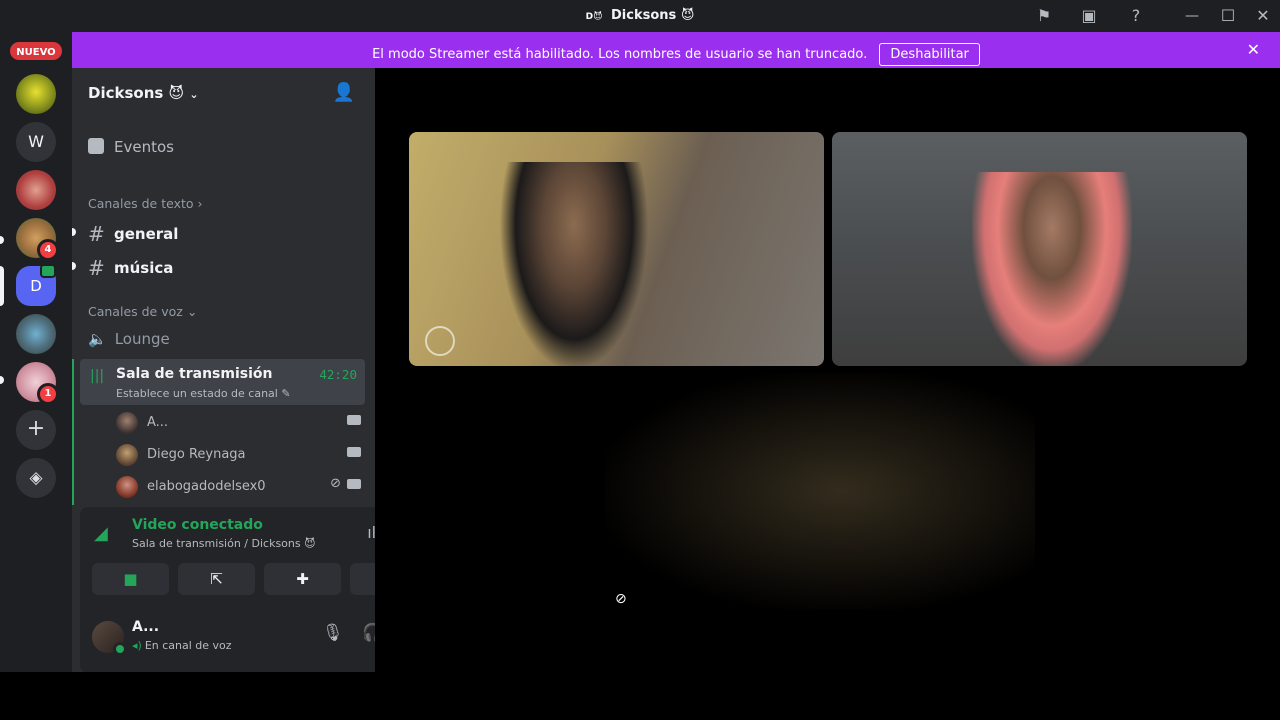 The width and height of the screenshot is (1280, 720). What do you see at coordinates (48, 394) in the screenshot?
I see `mention-badge-2: 1` at bounding box center [48, 394].